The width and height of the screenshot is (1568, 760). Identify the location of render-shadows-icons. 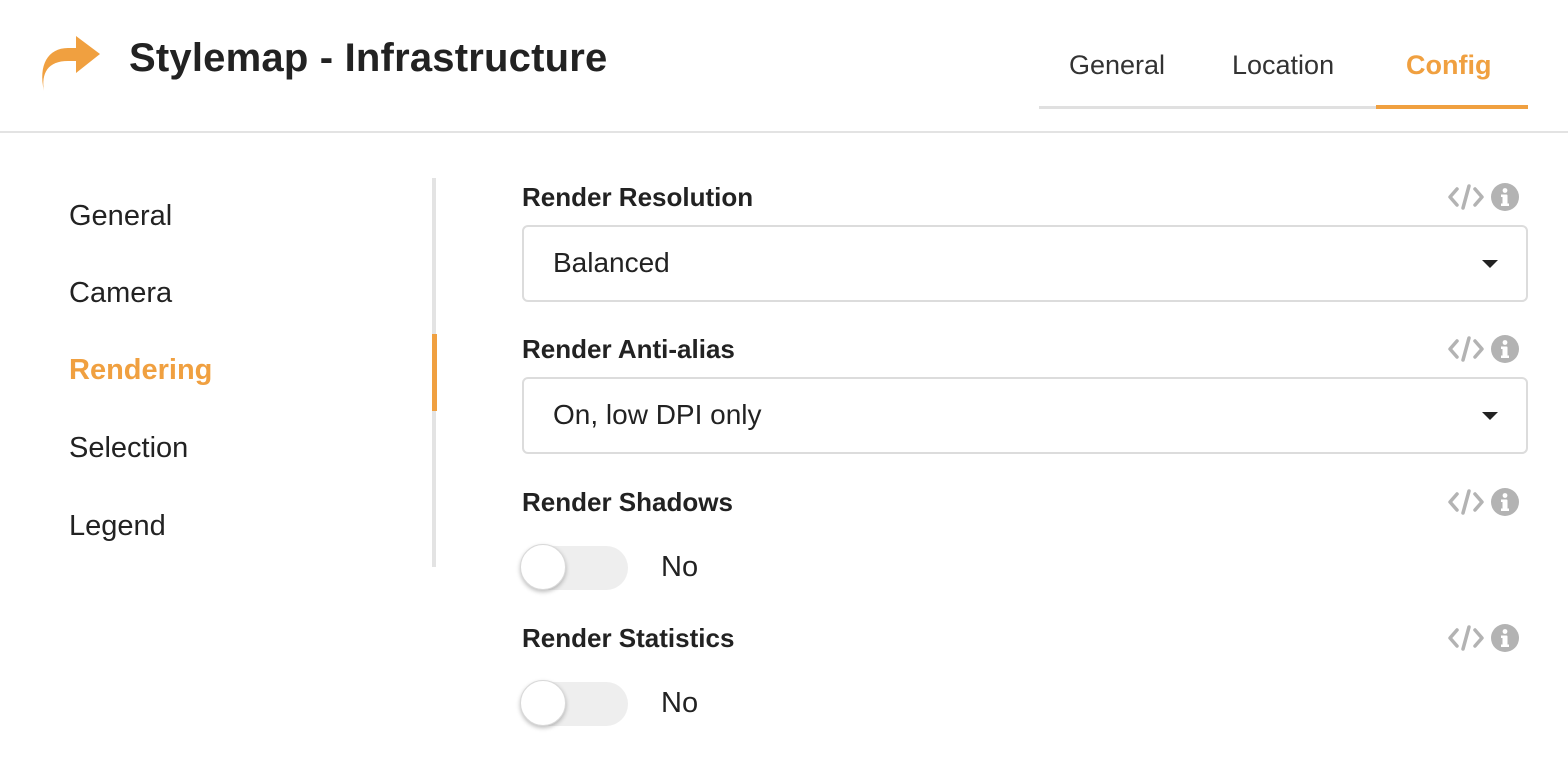
(1484, 502).